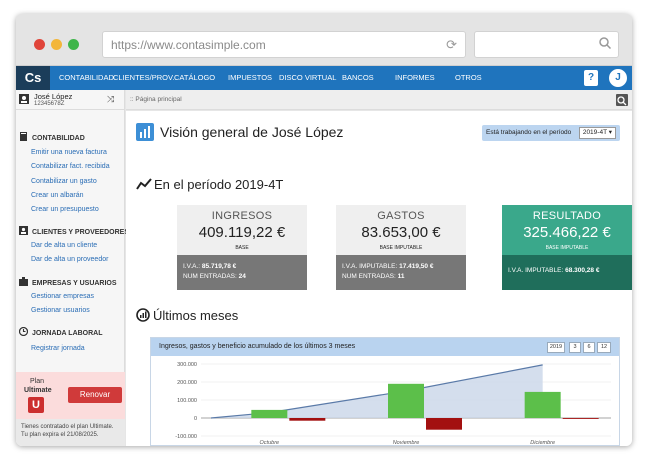 This screenshot has height=461, width=650. What do you see at coordinates (86, 78) in the screenshot?
I see `nav-contabilidad: CONTABILIDAD` at bounding box center [86, 78].